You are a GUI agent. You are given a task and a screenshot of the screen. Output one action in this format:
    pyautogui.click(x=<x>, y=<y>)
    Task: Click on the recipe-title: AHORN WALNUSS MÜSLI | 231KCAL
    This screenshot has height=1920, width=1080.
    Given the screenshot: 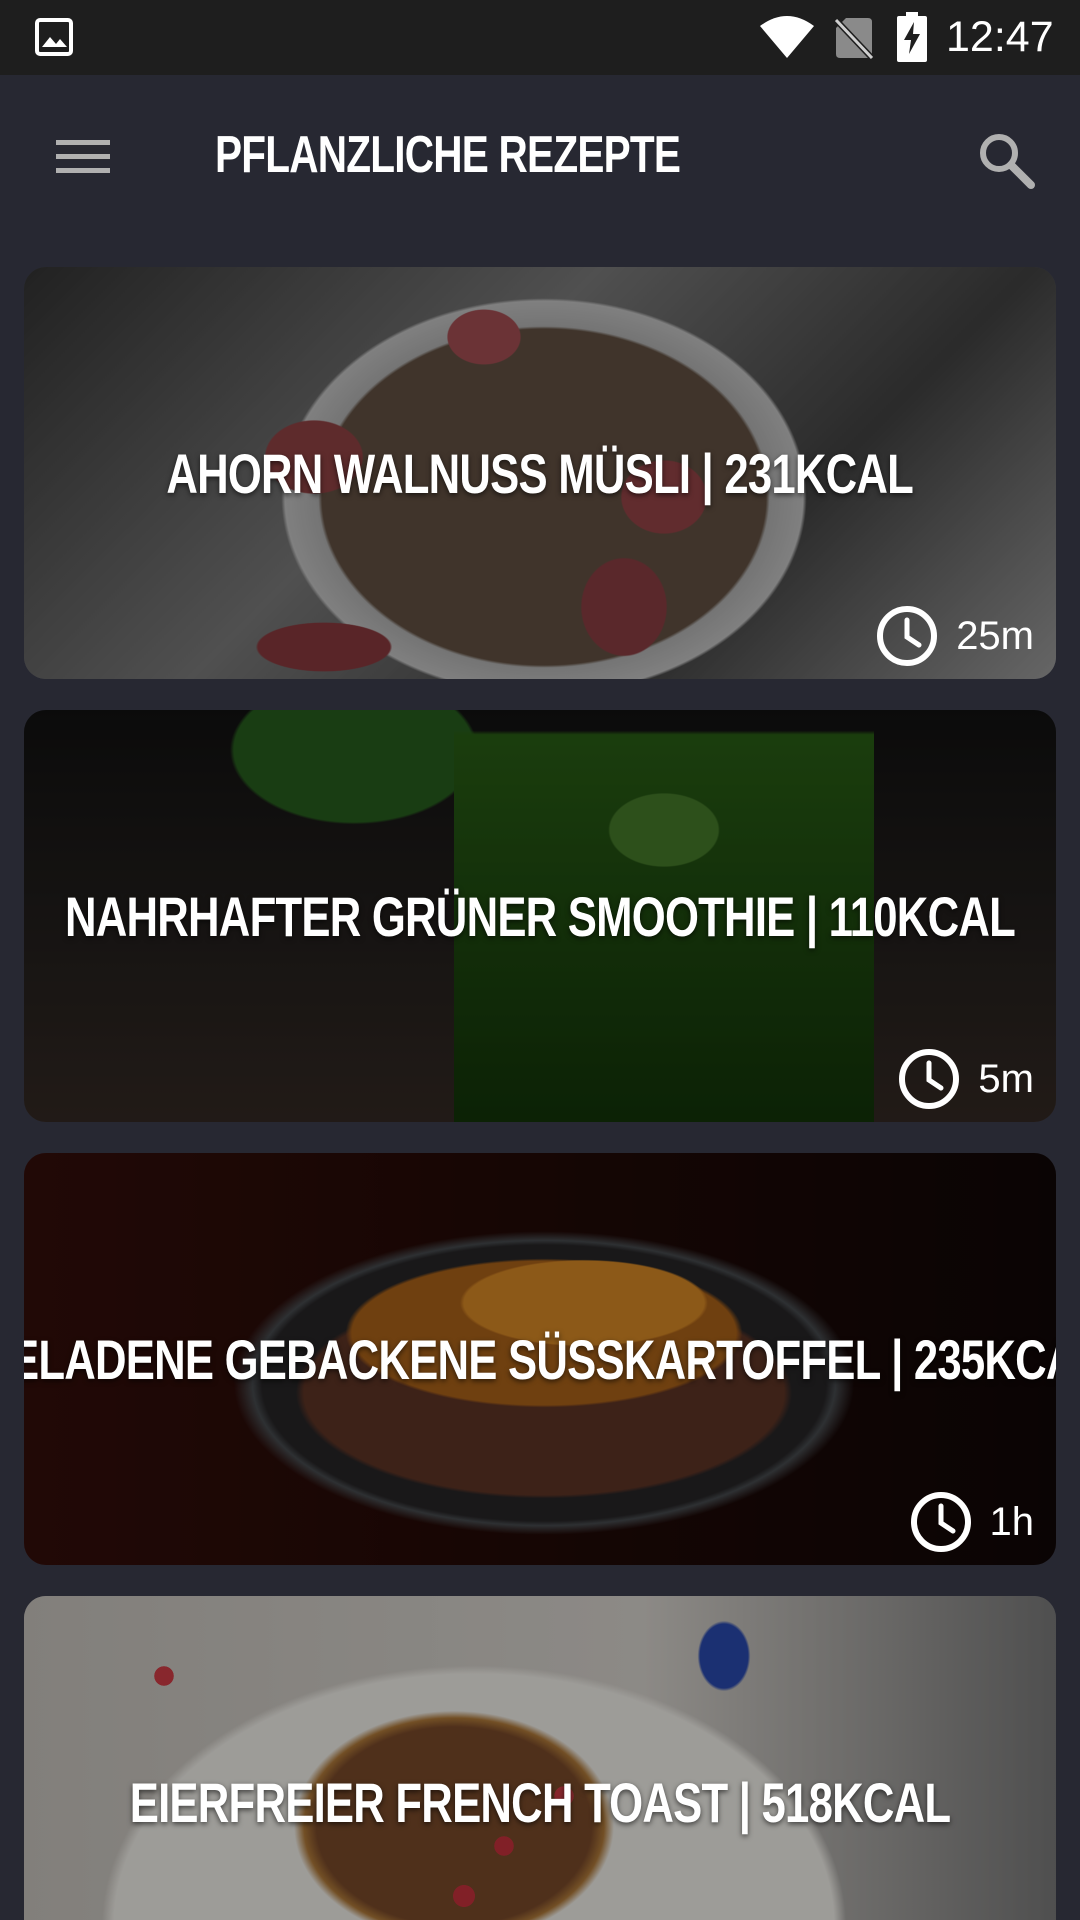 What is the action you would take?
    pyautogui.click(x=540, y=473)
    